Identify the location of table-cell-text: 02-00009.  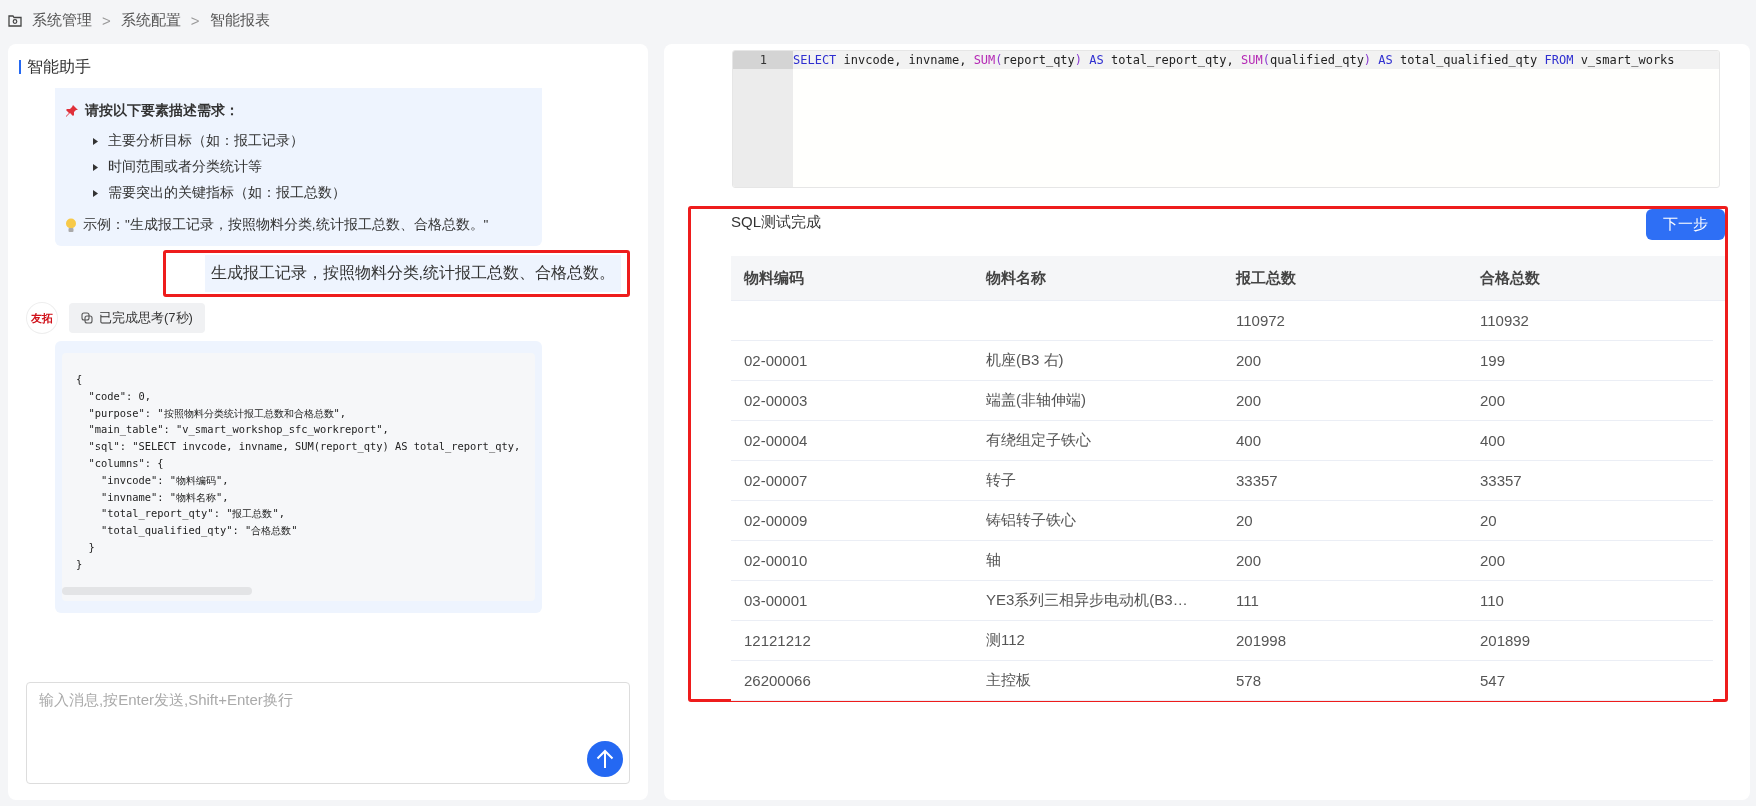
(776, 520).